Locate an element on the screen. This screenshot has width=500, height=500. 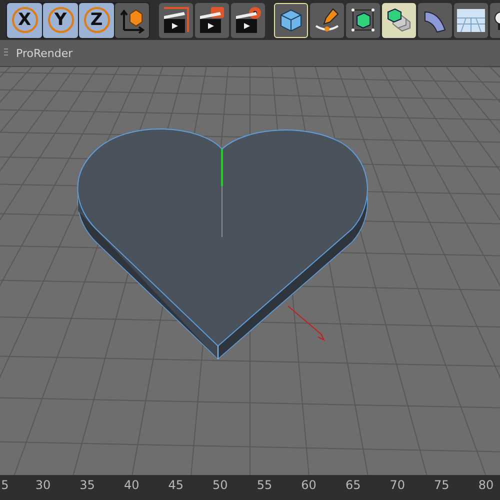
array-icon is located at coordinates (399, 20).